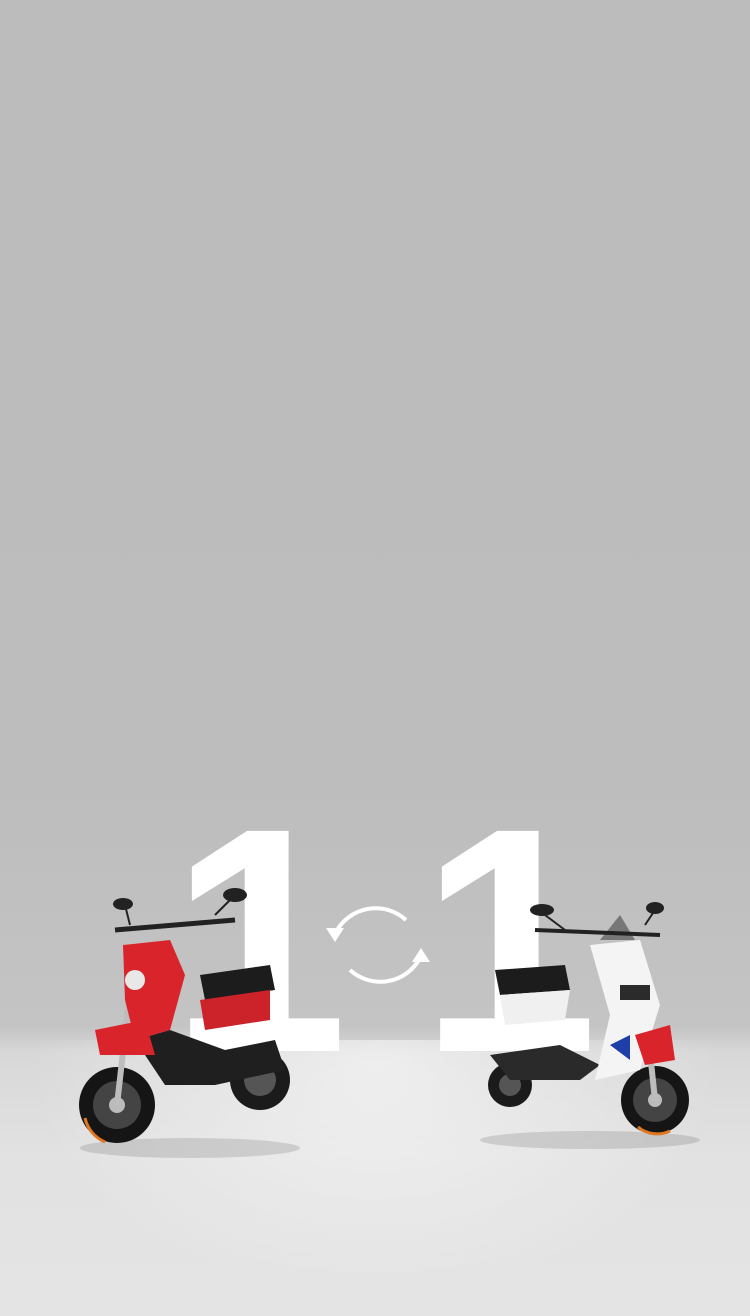  I want to click on white-scooter-image, so click(590, 1025).